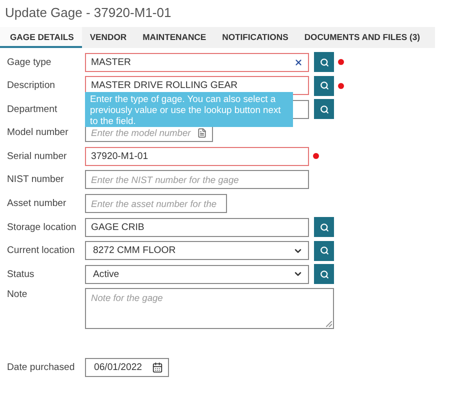 This screenshot has width=449, height=400. Describe the element at coordinates (41, 250) in the screenshot. I see `field-label: Current location` at that location.